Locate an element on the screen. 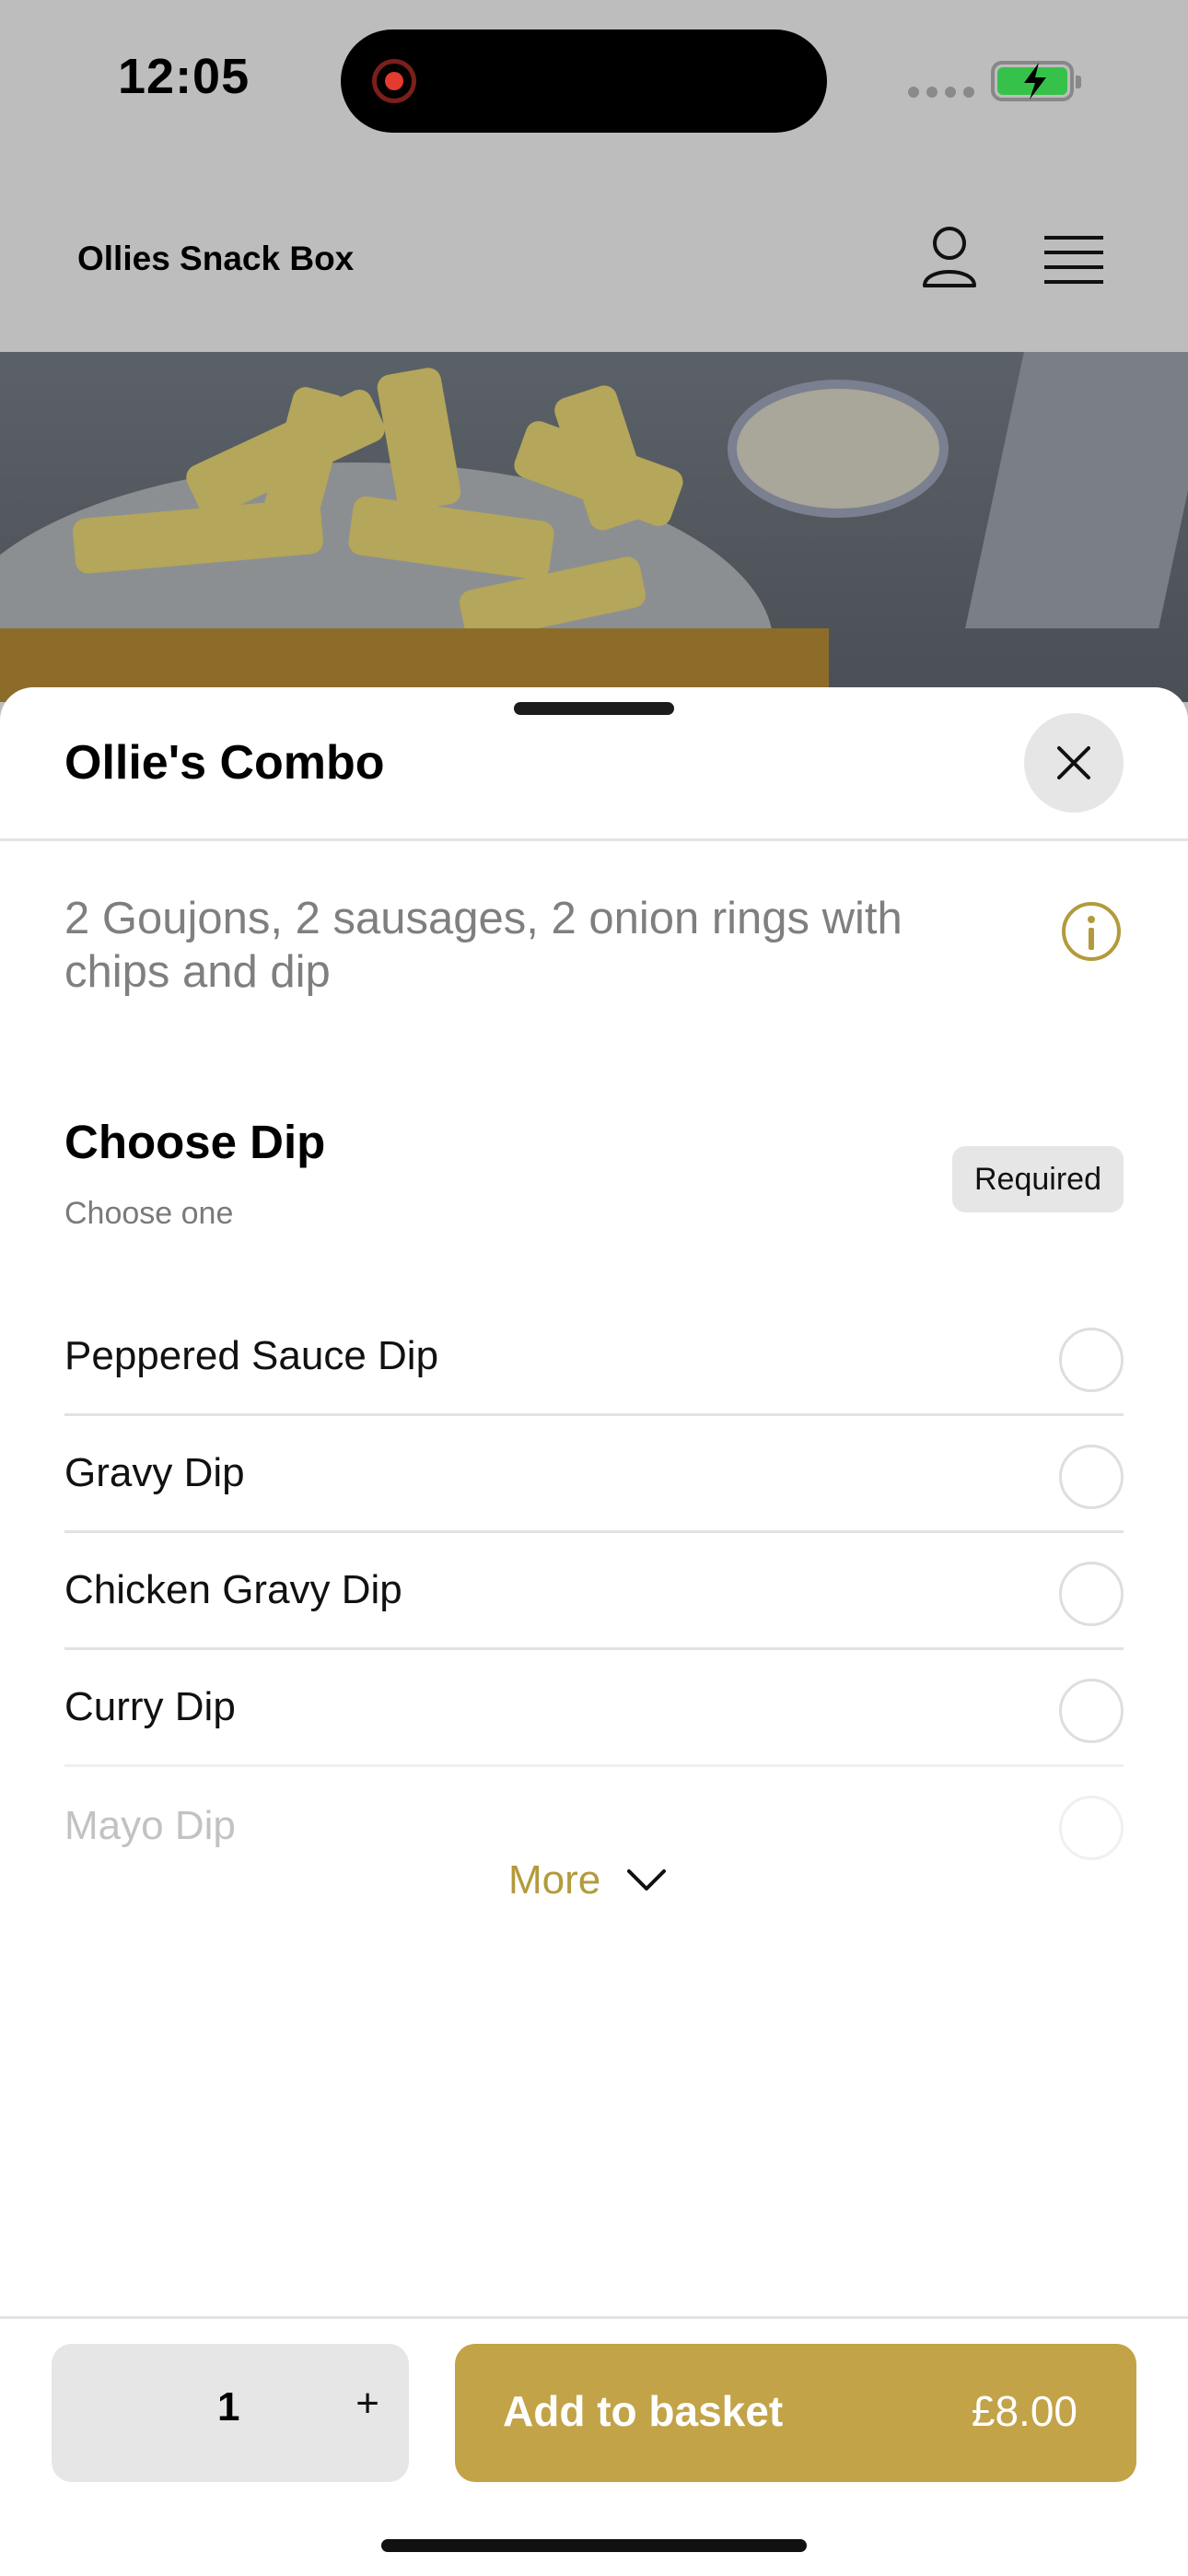 The height and width of the screenshot is (2576, 1188). quantity-stepper: 1 + is located at coordinates (230, 2413).